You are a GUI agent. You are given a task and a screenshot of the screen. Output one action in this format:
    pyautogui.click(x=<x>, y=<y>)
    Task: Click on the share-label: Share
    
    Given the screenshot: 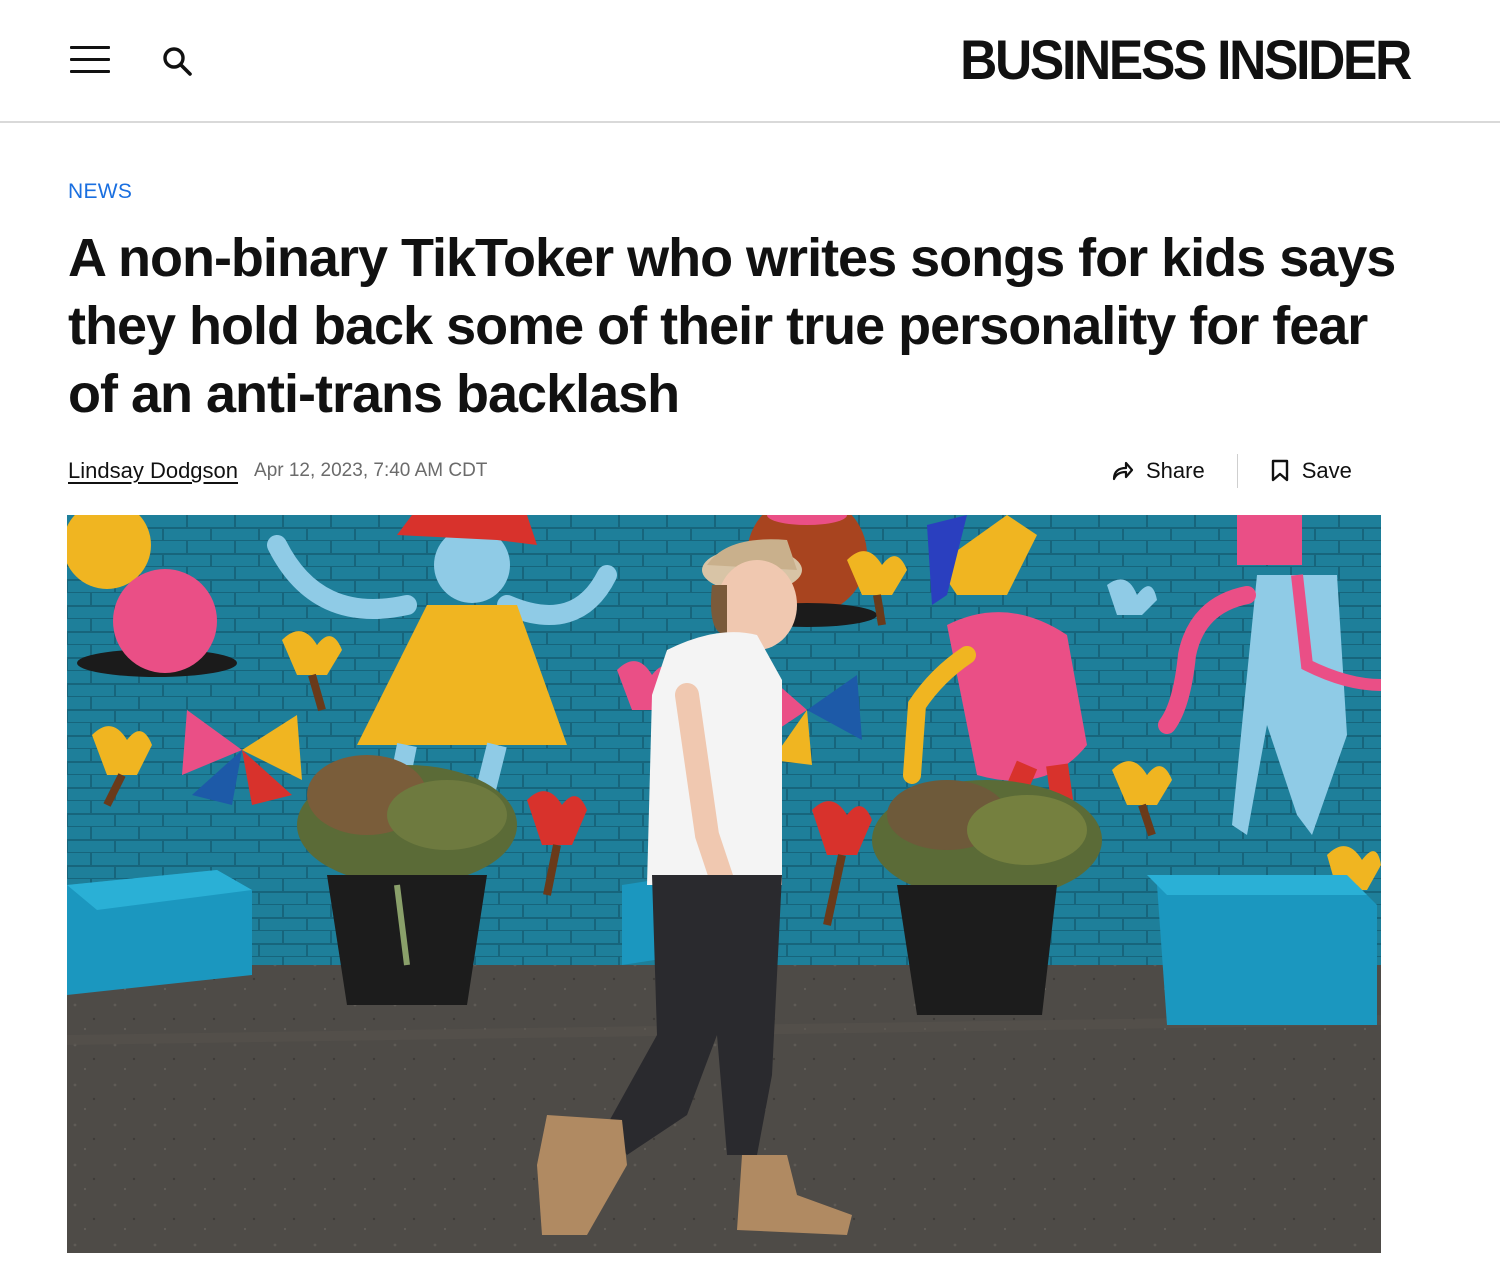 What is the action you would take?
    pyautogui.click(x=1175, y=470)
    